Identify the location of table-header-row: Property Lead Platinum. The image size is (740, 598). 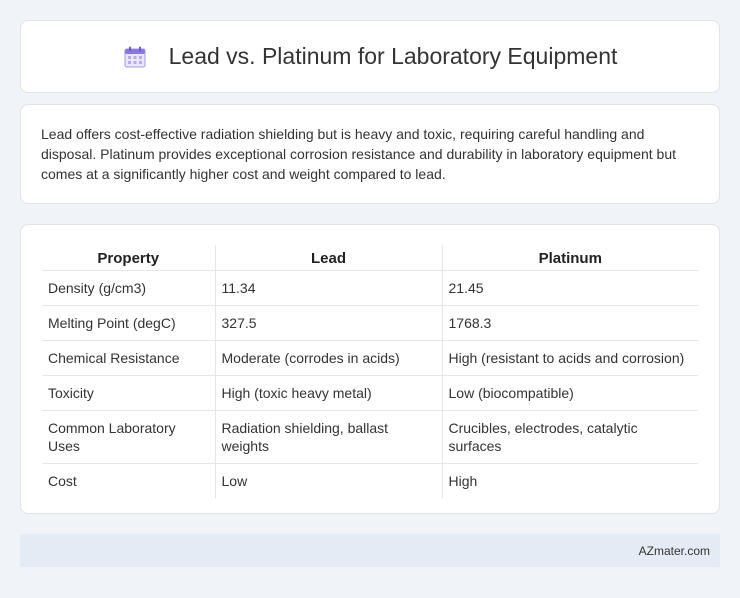
(370, 258).